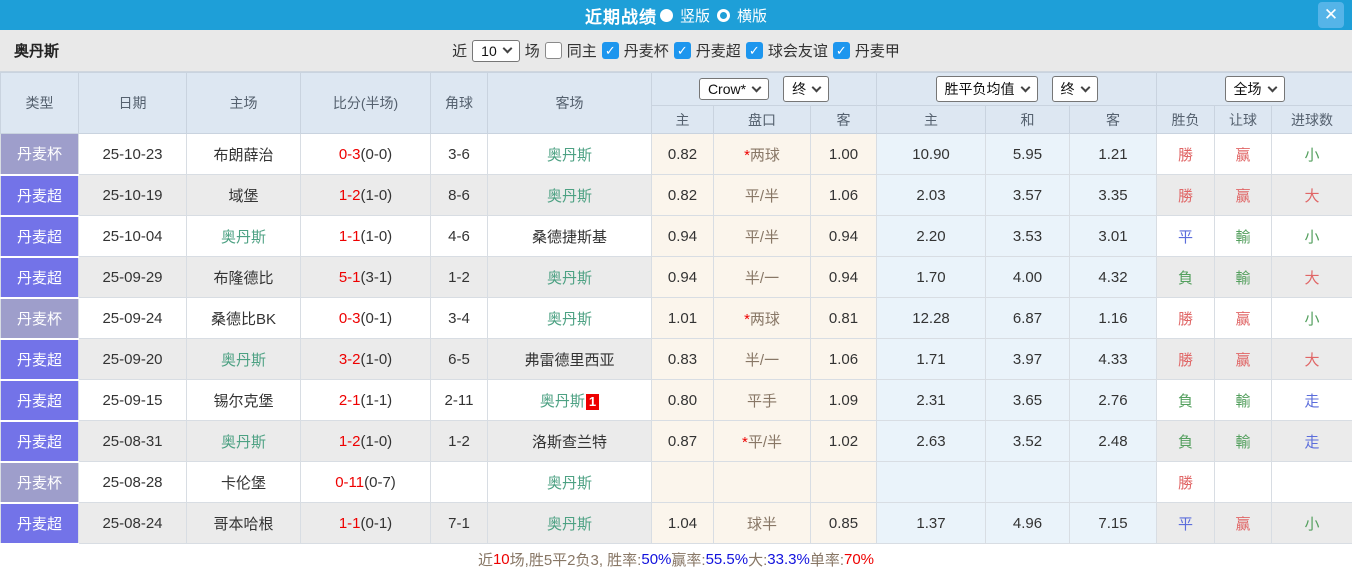 Image resolution: width=1352 pixels, height=573 pixels. What do you see at coordinates (459, 103) in the screenshot?
I see `col-header-corner: 角球` at bounding box center [459, 103].